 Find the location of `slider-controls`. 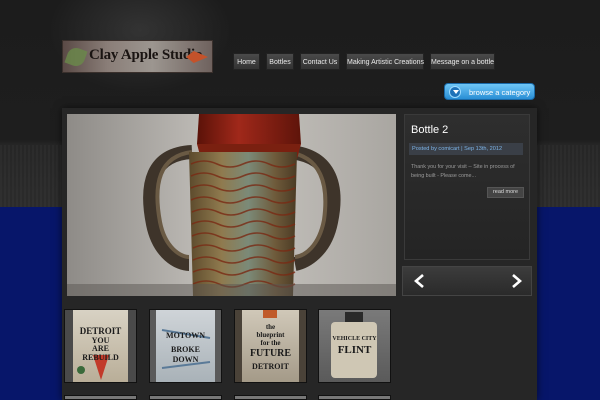

slider-controls is located at coordinates (467, 281).